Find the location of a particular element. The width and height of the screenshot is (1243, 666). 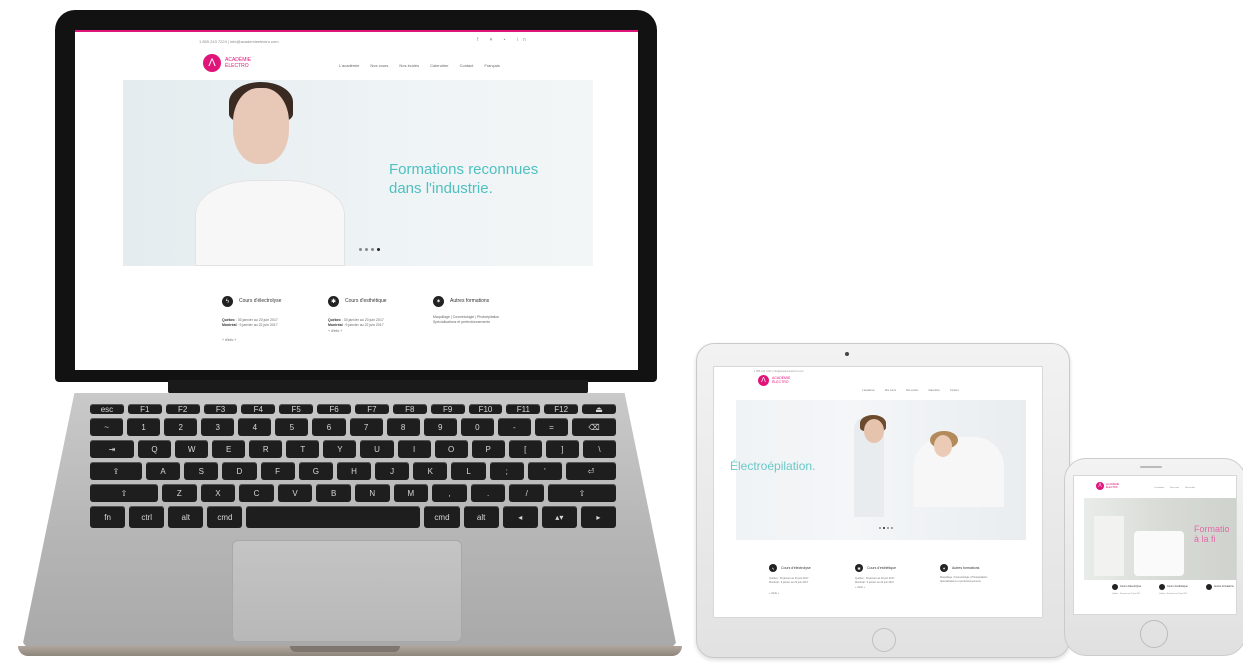

keyboard-key: G is located at coordinates (315, 471).